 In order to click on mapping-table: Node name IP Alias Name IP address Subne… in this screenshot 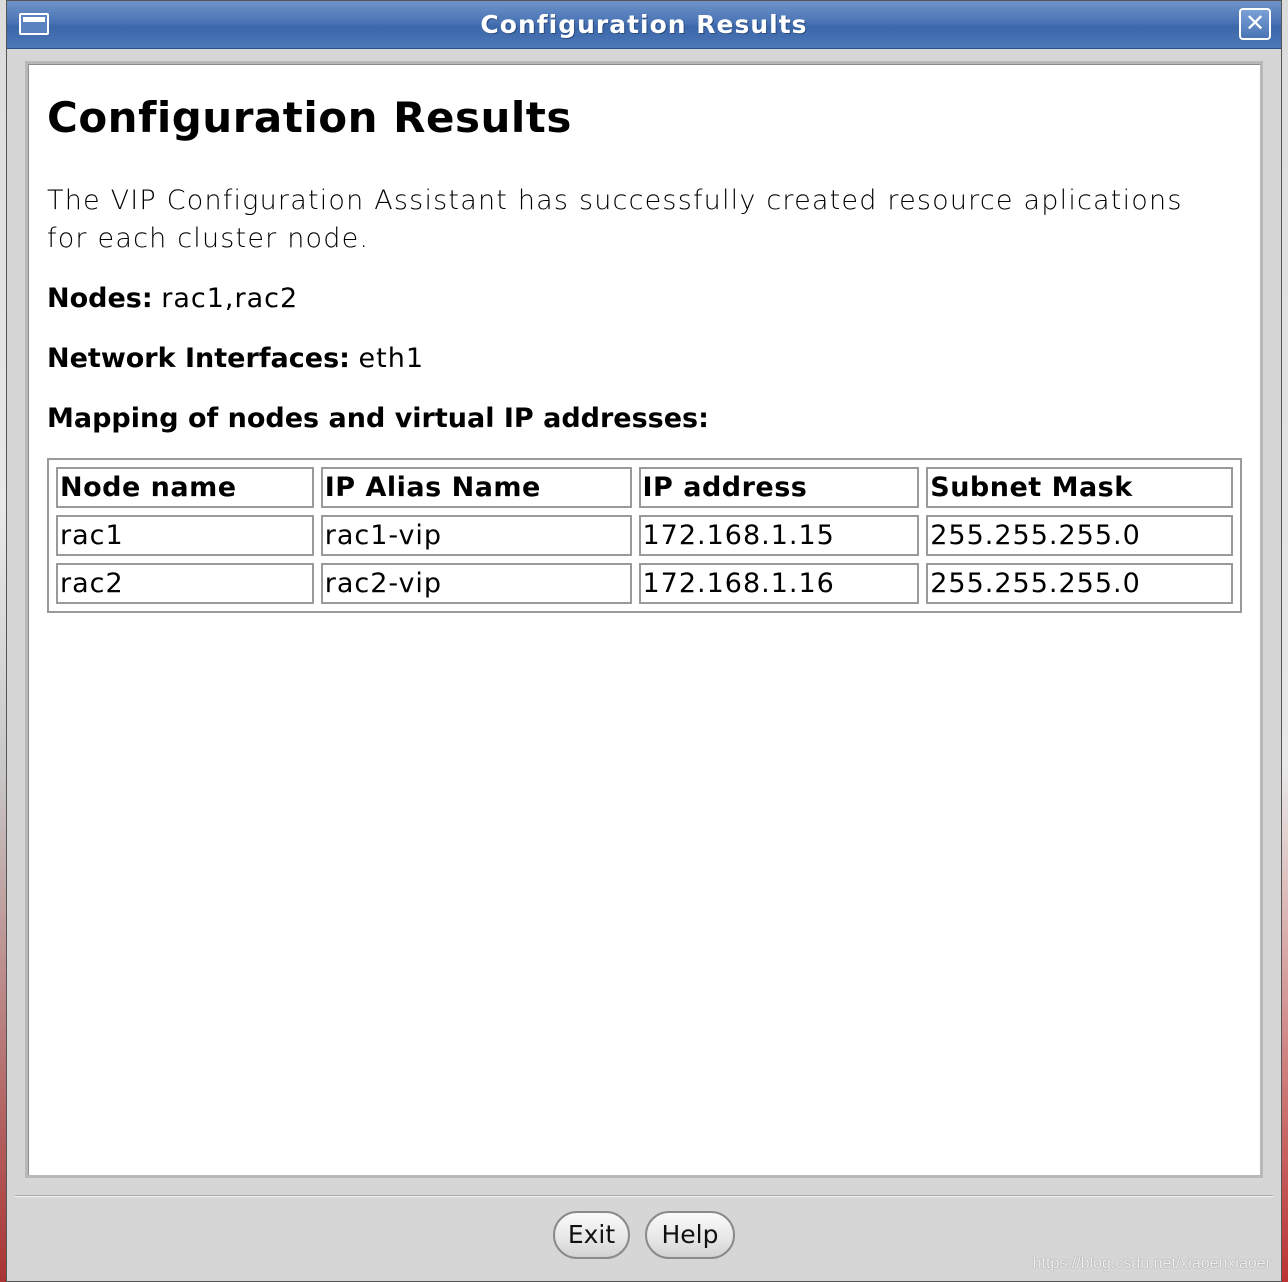, I will do `click(644, 535)`.